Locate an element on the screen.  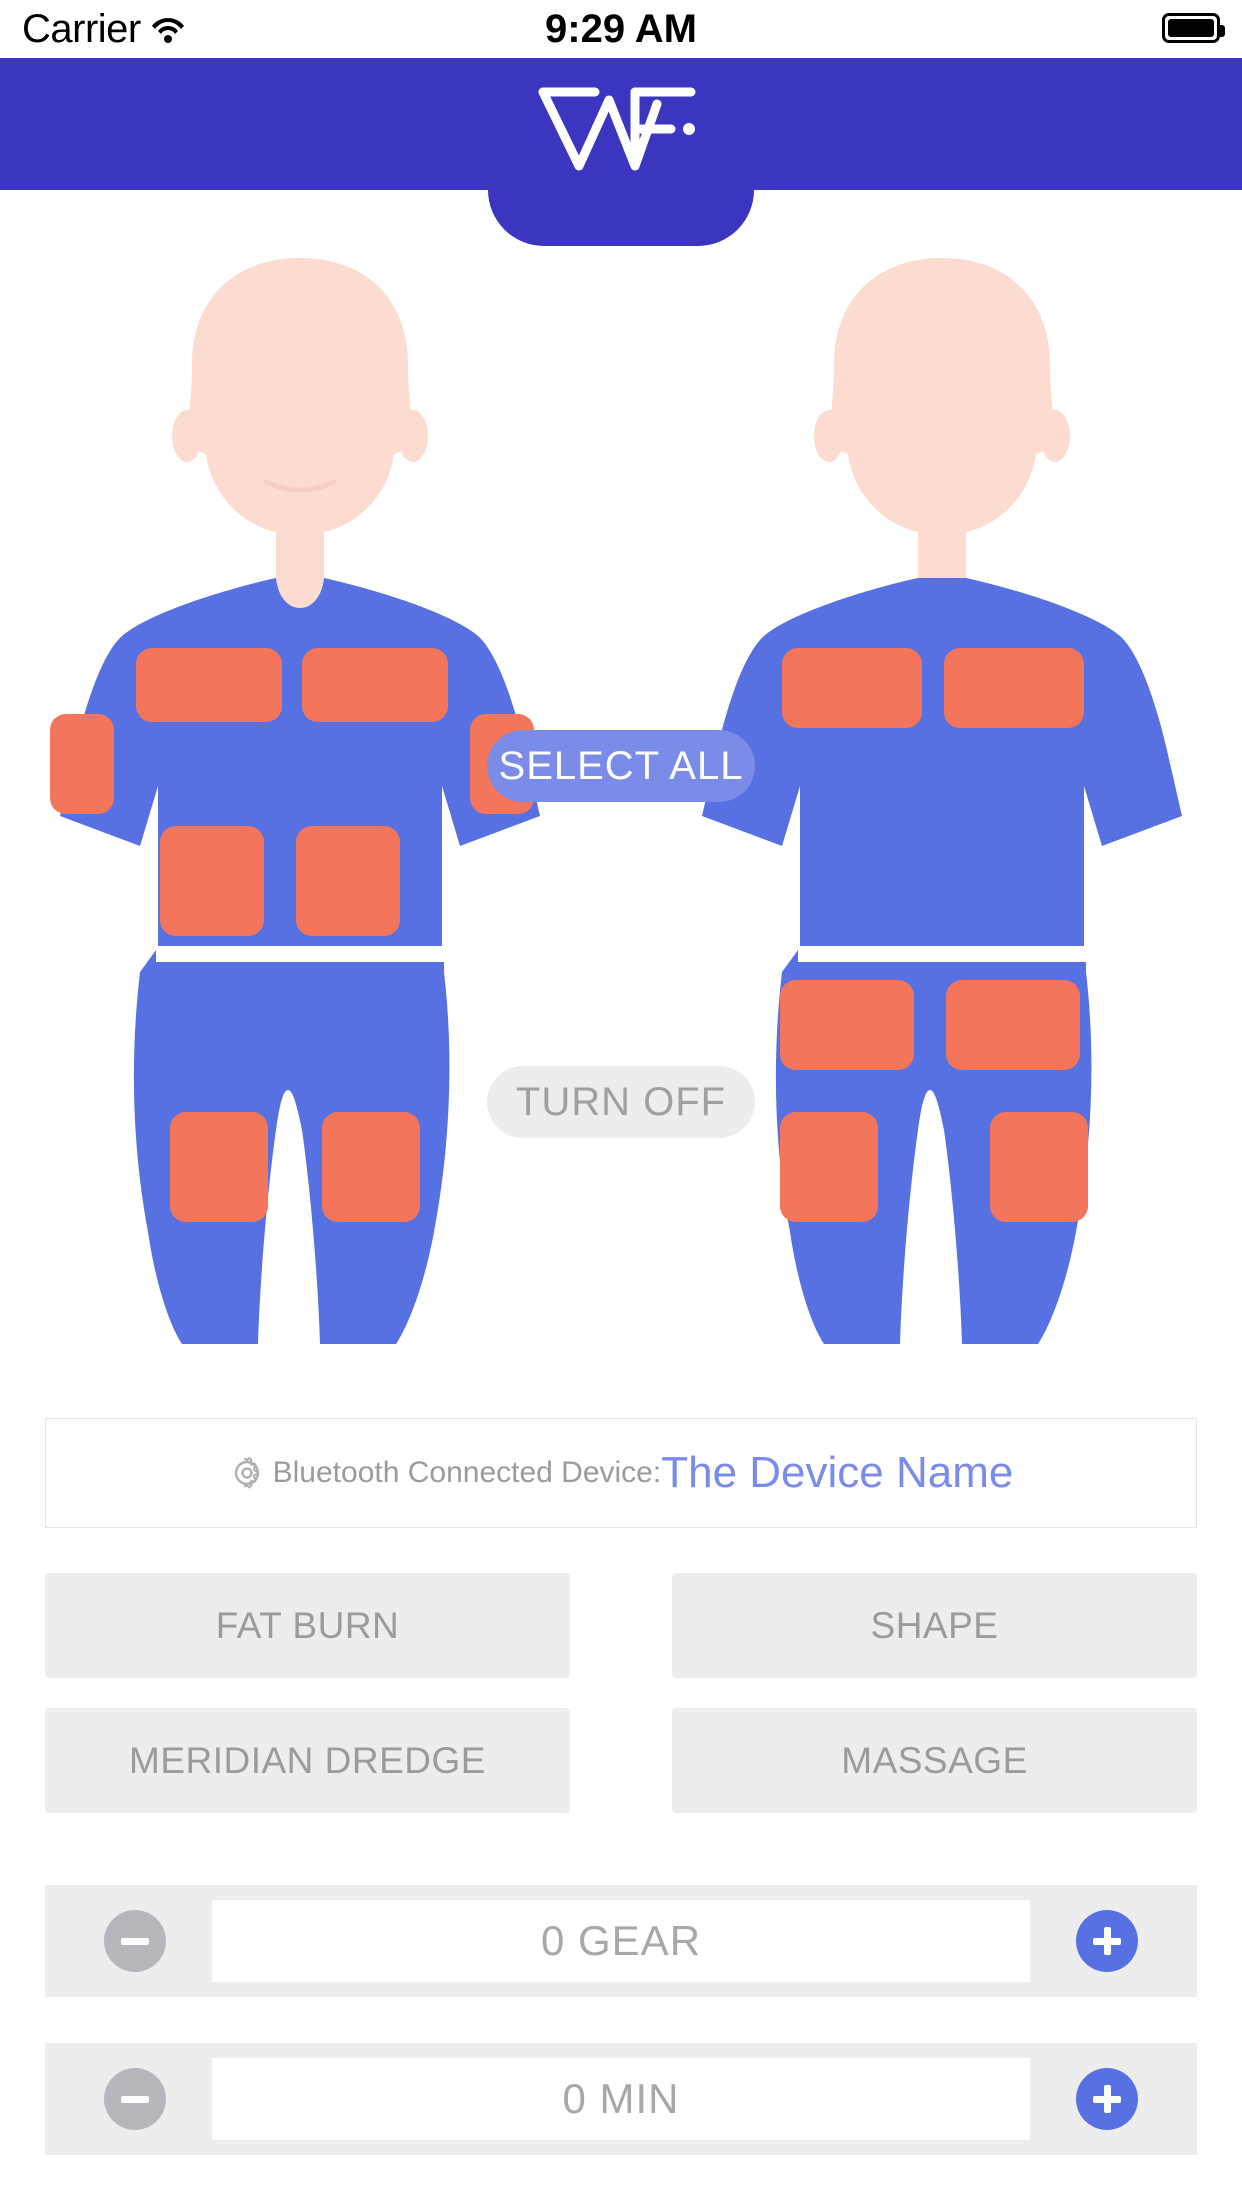
battery-full-icon is located at coordinates (1193, 28).